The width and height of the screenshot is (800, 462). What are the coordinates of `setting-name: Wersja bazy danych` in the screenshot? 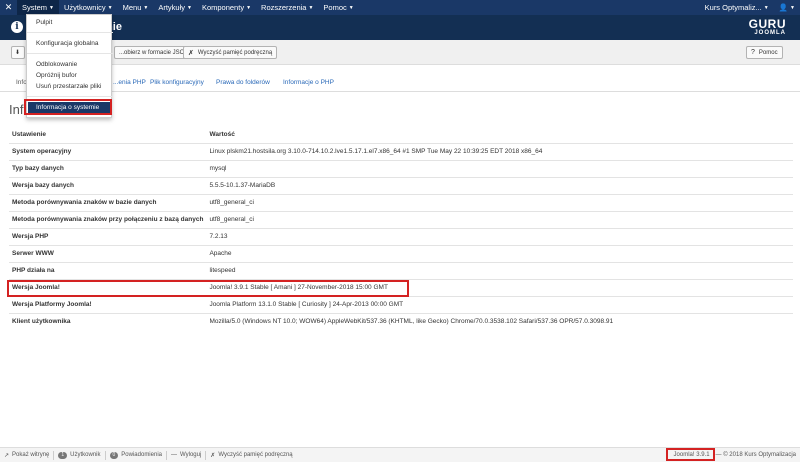 It's located at (108, 185).